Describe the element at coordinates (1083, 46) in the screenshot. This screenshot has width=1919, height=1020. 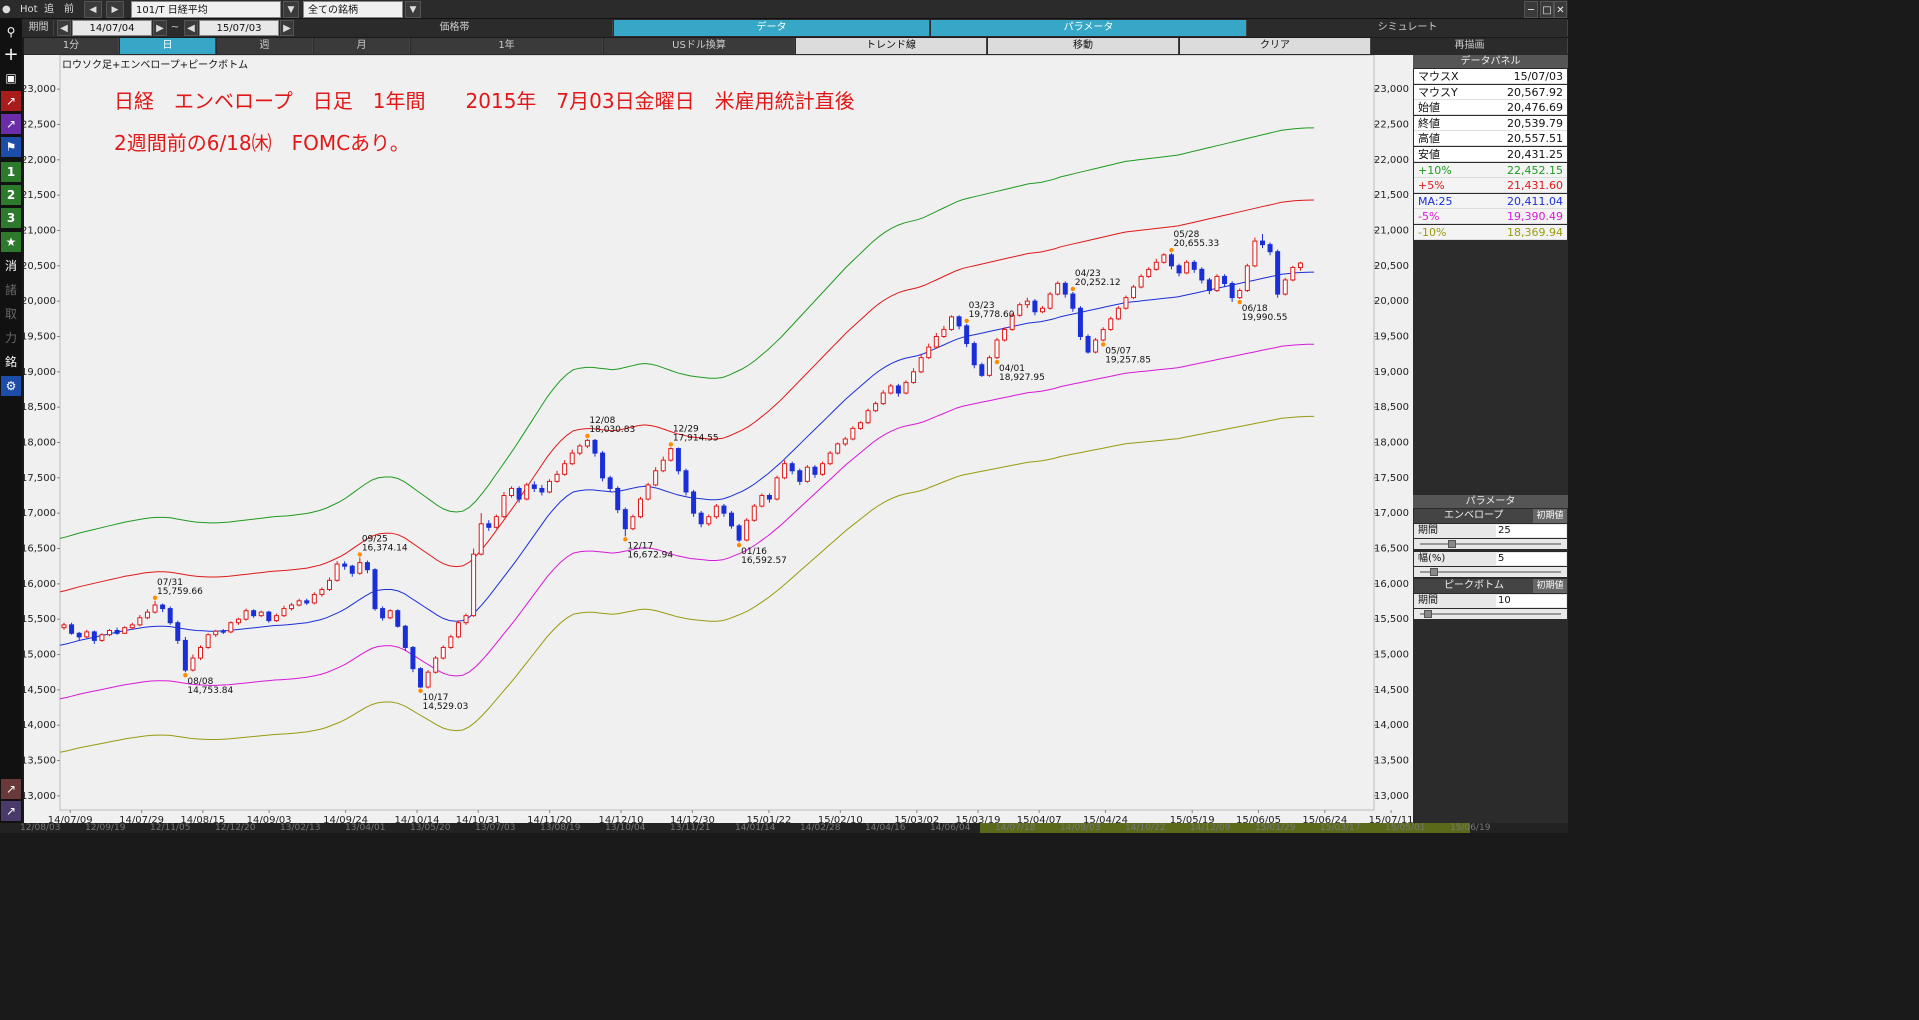
I see `move-button: 移動` at that location.